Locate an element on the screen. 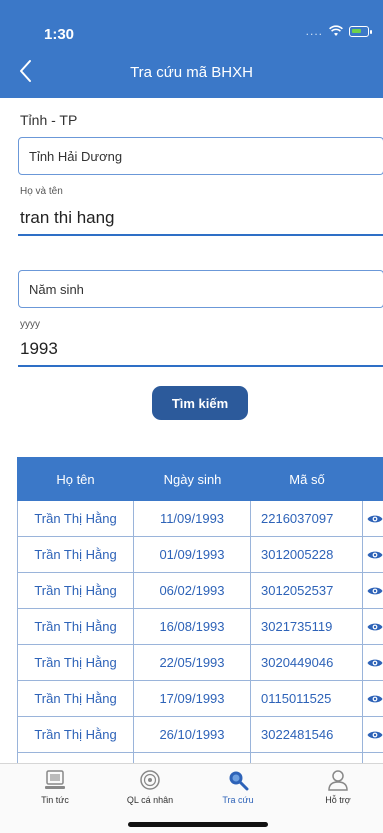 The height and width of the screenshot is (833, 383). search-button: Tìm kiếm is located at coordinates (200, 403).